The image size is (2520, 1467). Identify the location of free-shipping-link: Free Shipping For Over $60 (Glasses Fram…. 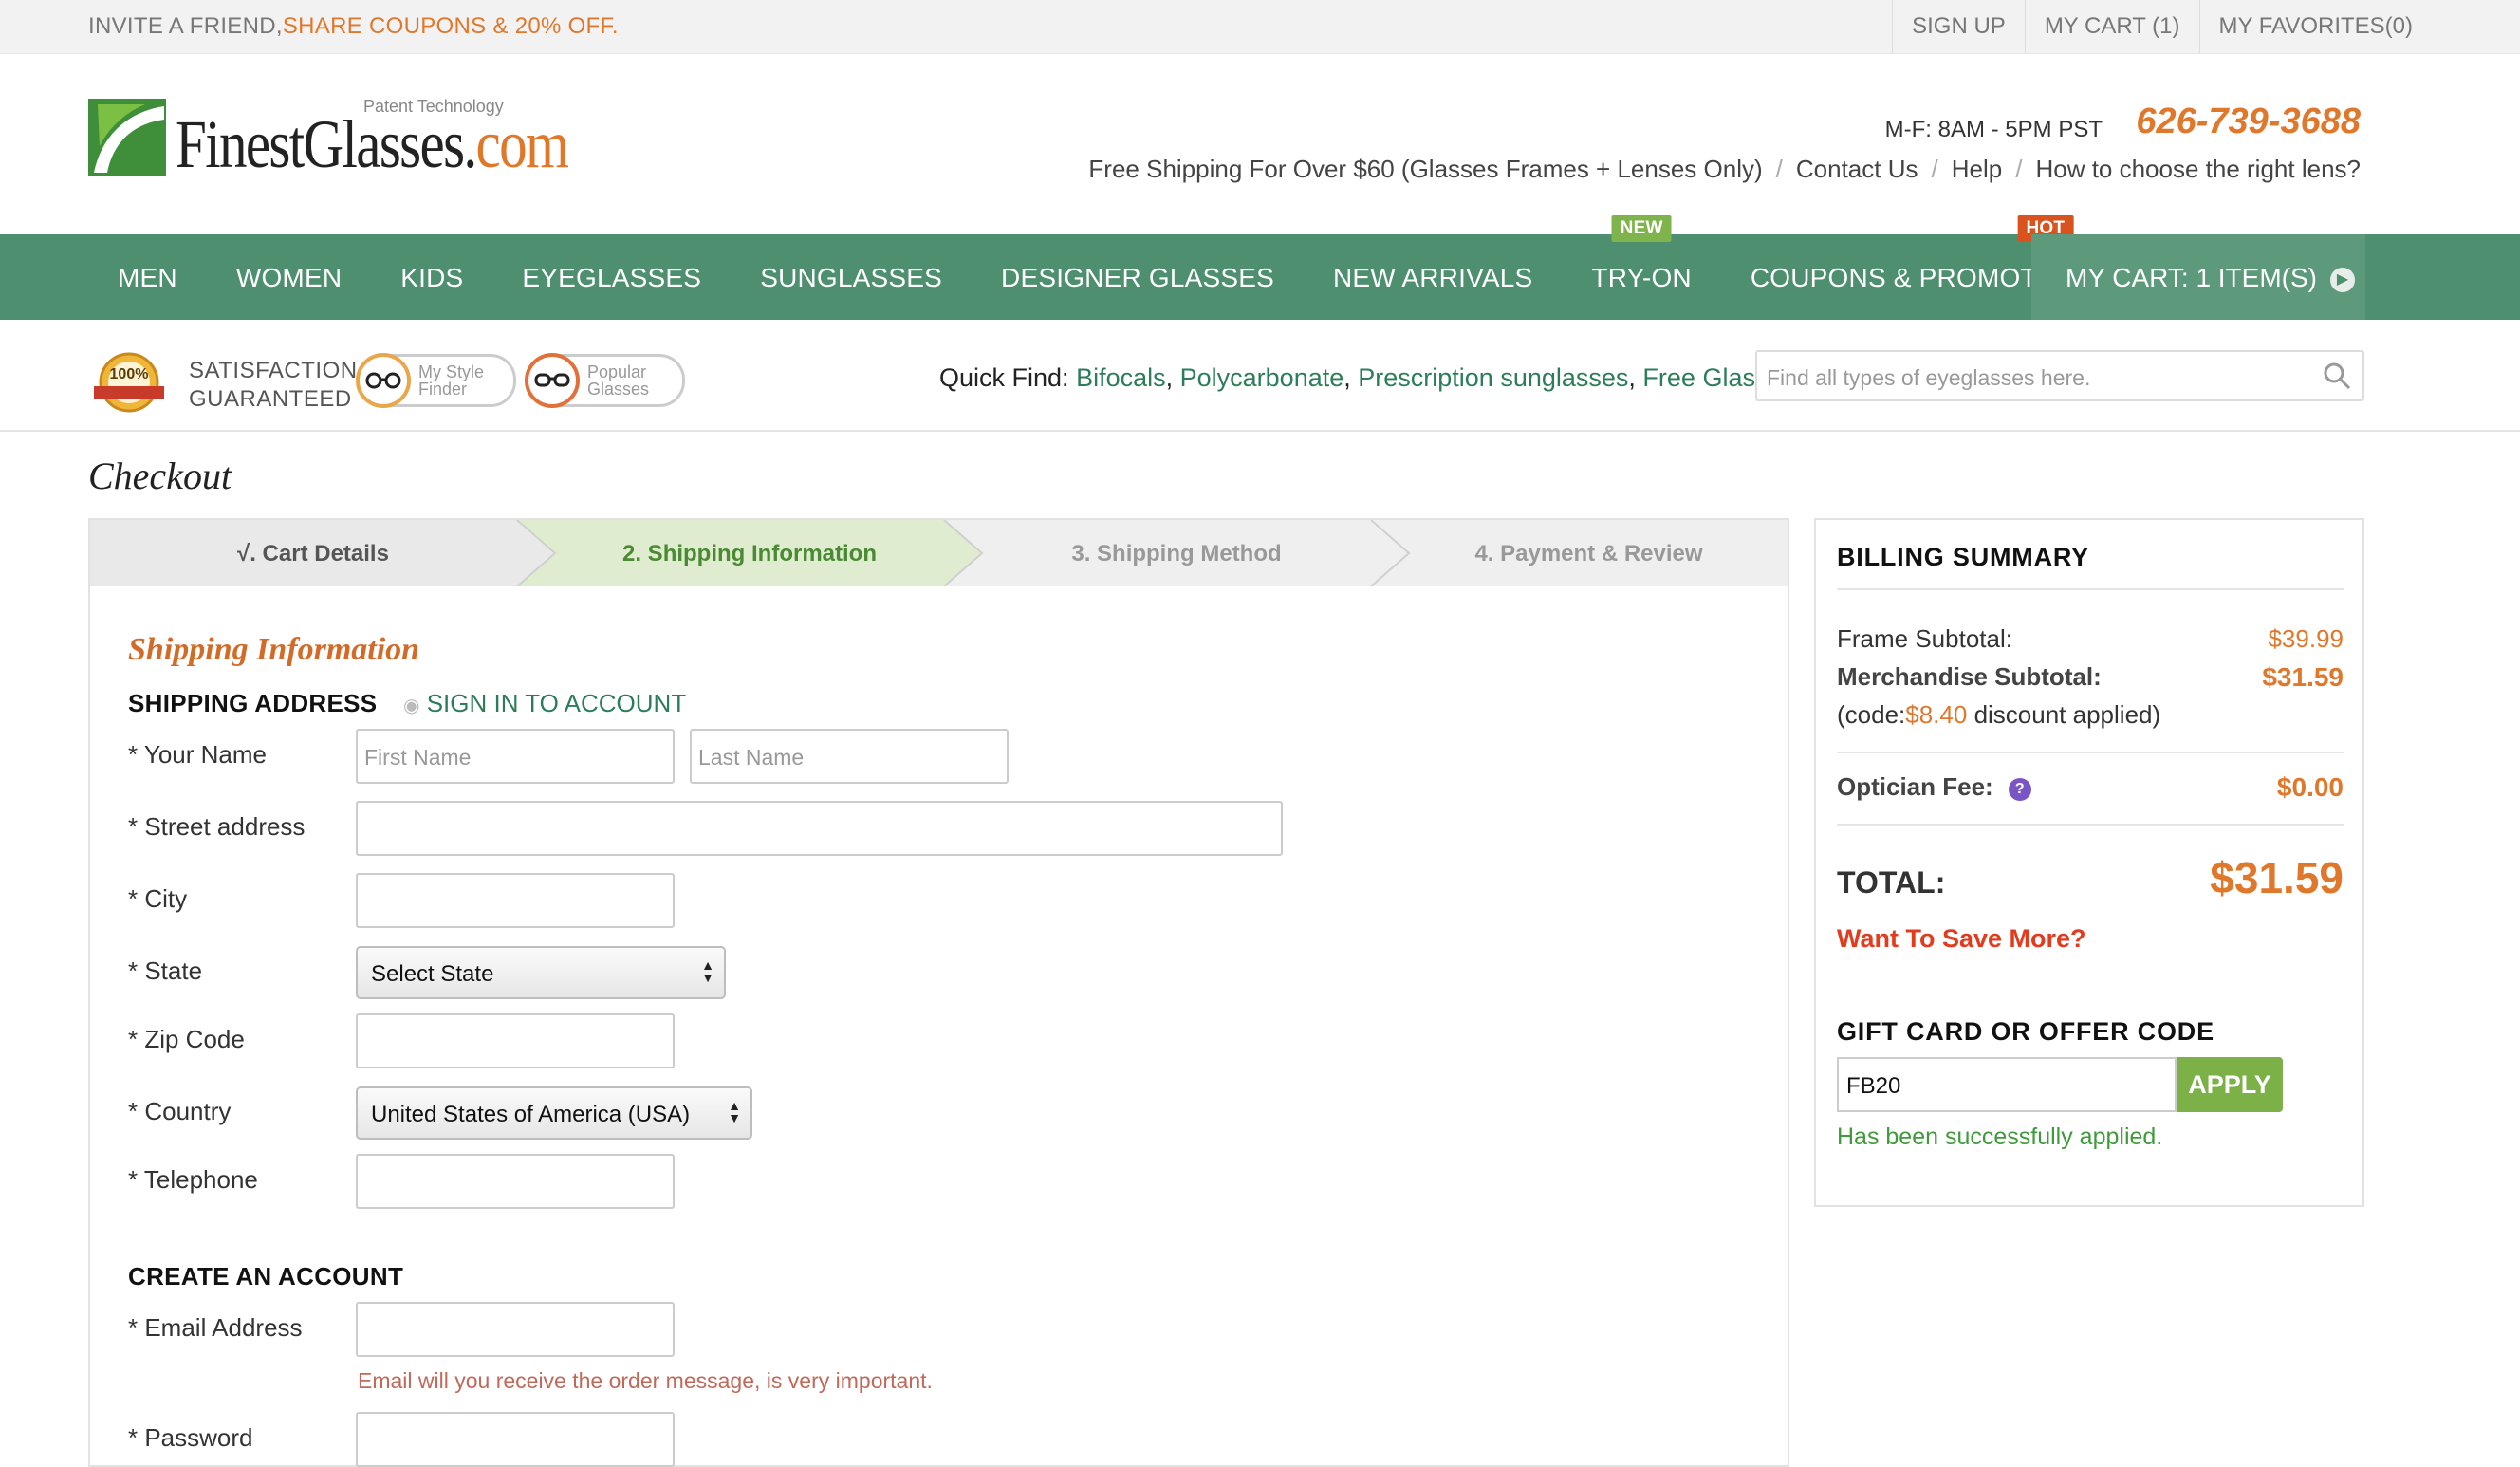
(1425, 169).